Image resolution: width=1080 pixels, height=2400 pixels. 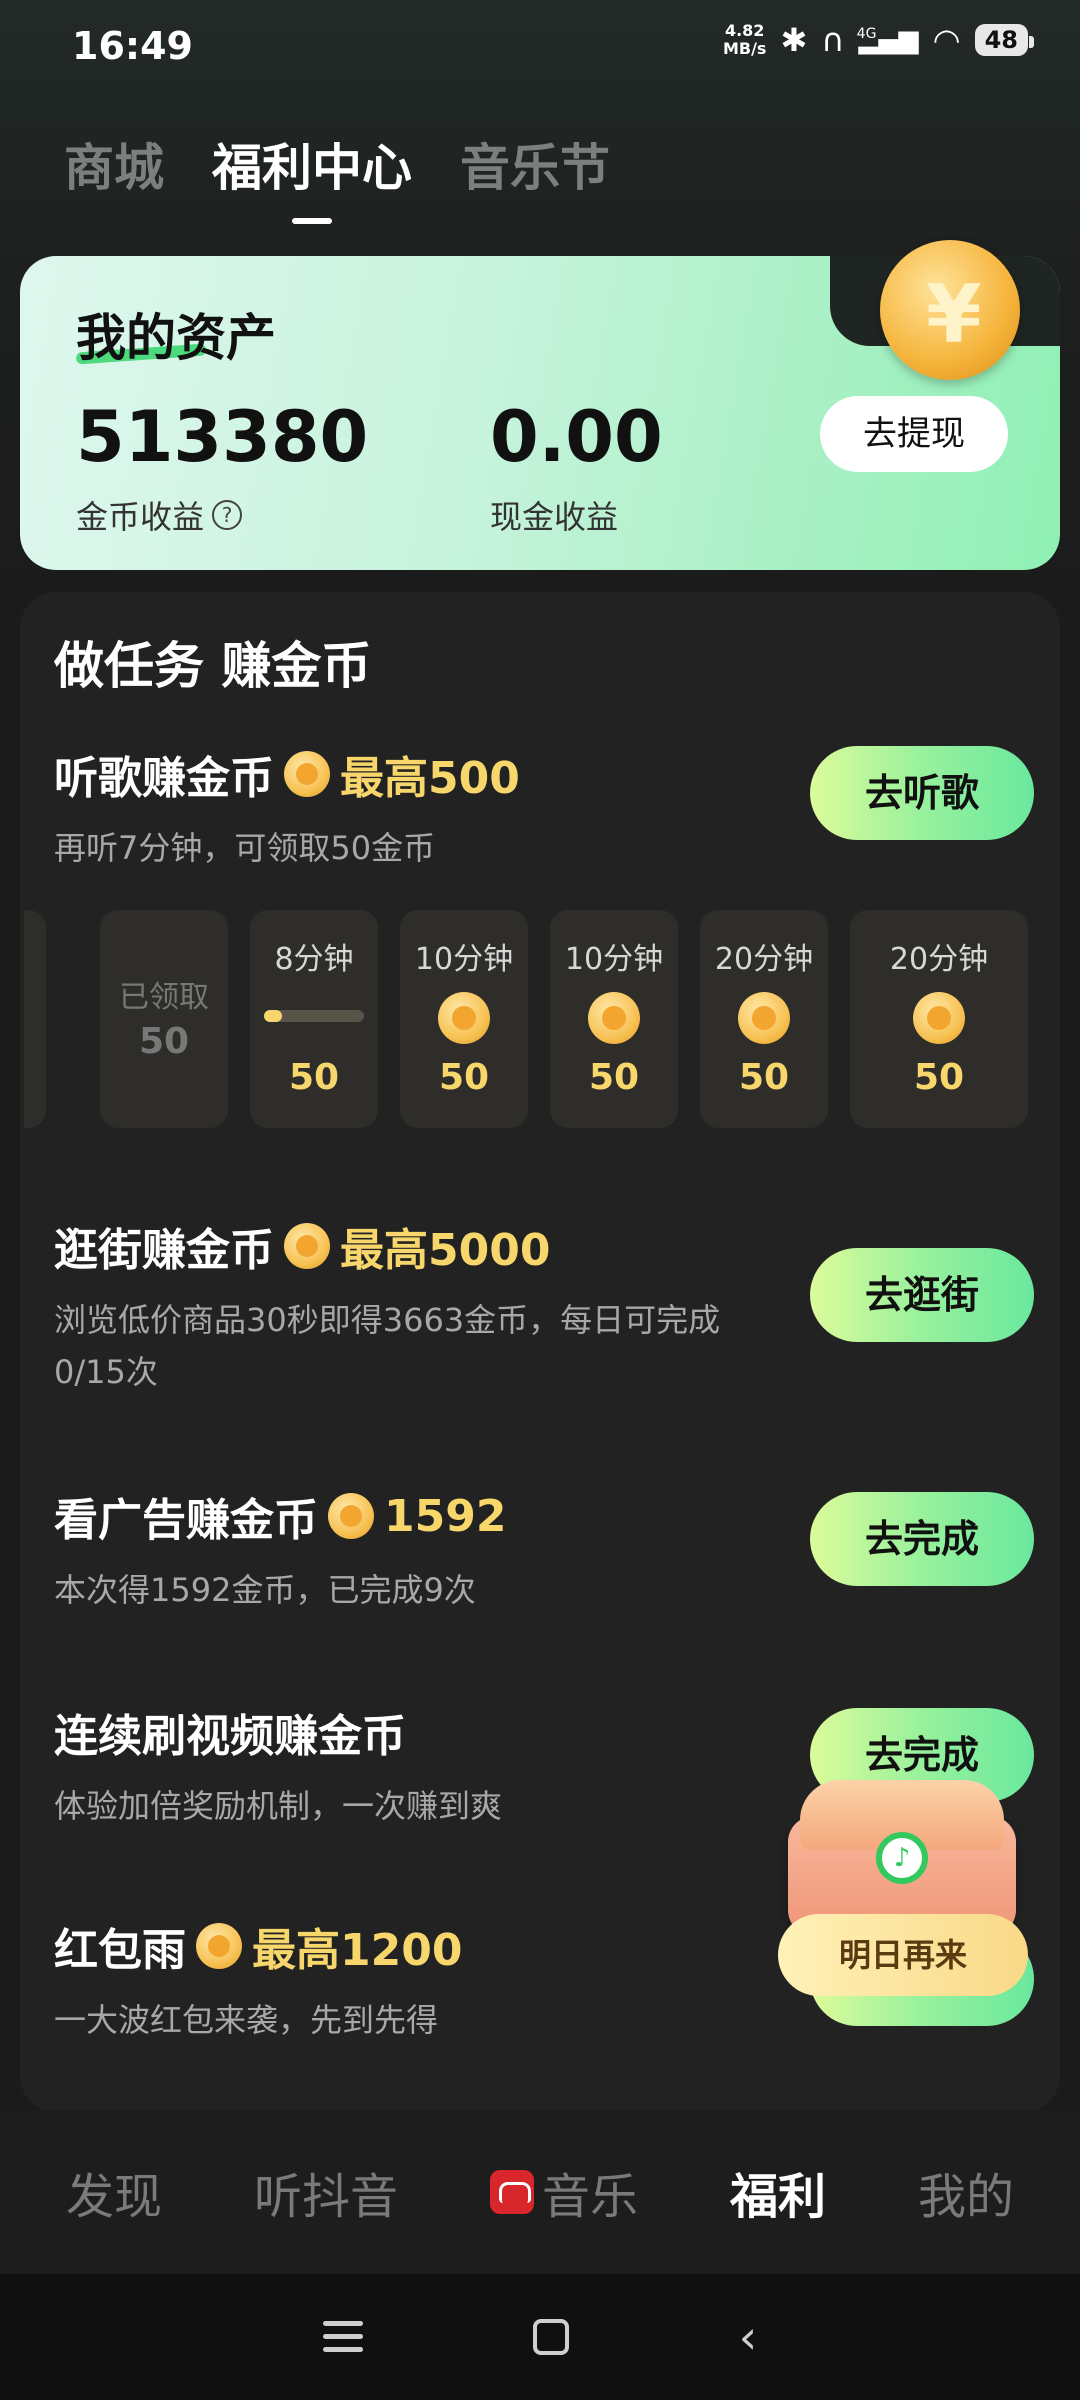 I want to click on tasks-title: 做任务 赚金币, so click(x=213, y=666).